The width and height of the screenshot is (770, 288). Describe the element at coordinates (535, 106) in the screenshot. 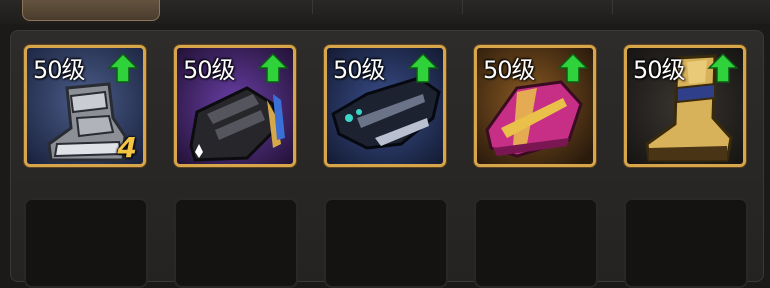

I see `item-slot-4: 50级` at that location.